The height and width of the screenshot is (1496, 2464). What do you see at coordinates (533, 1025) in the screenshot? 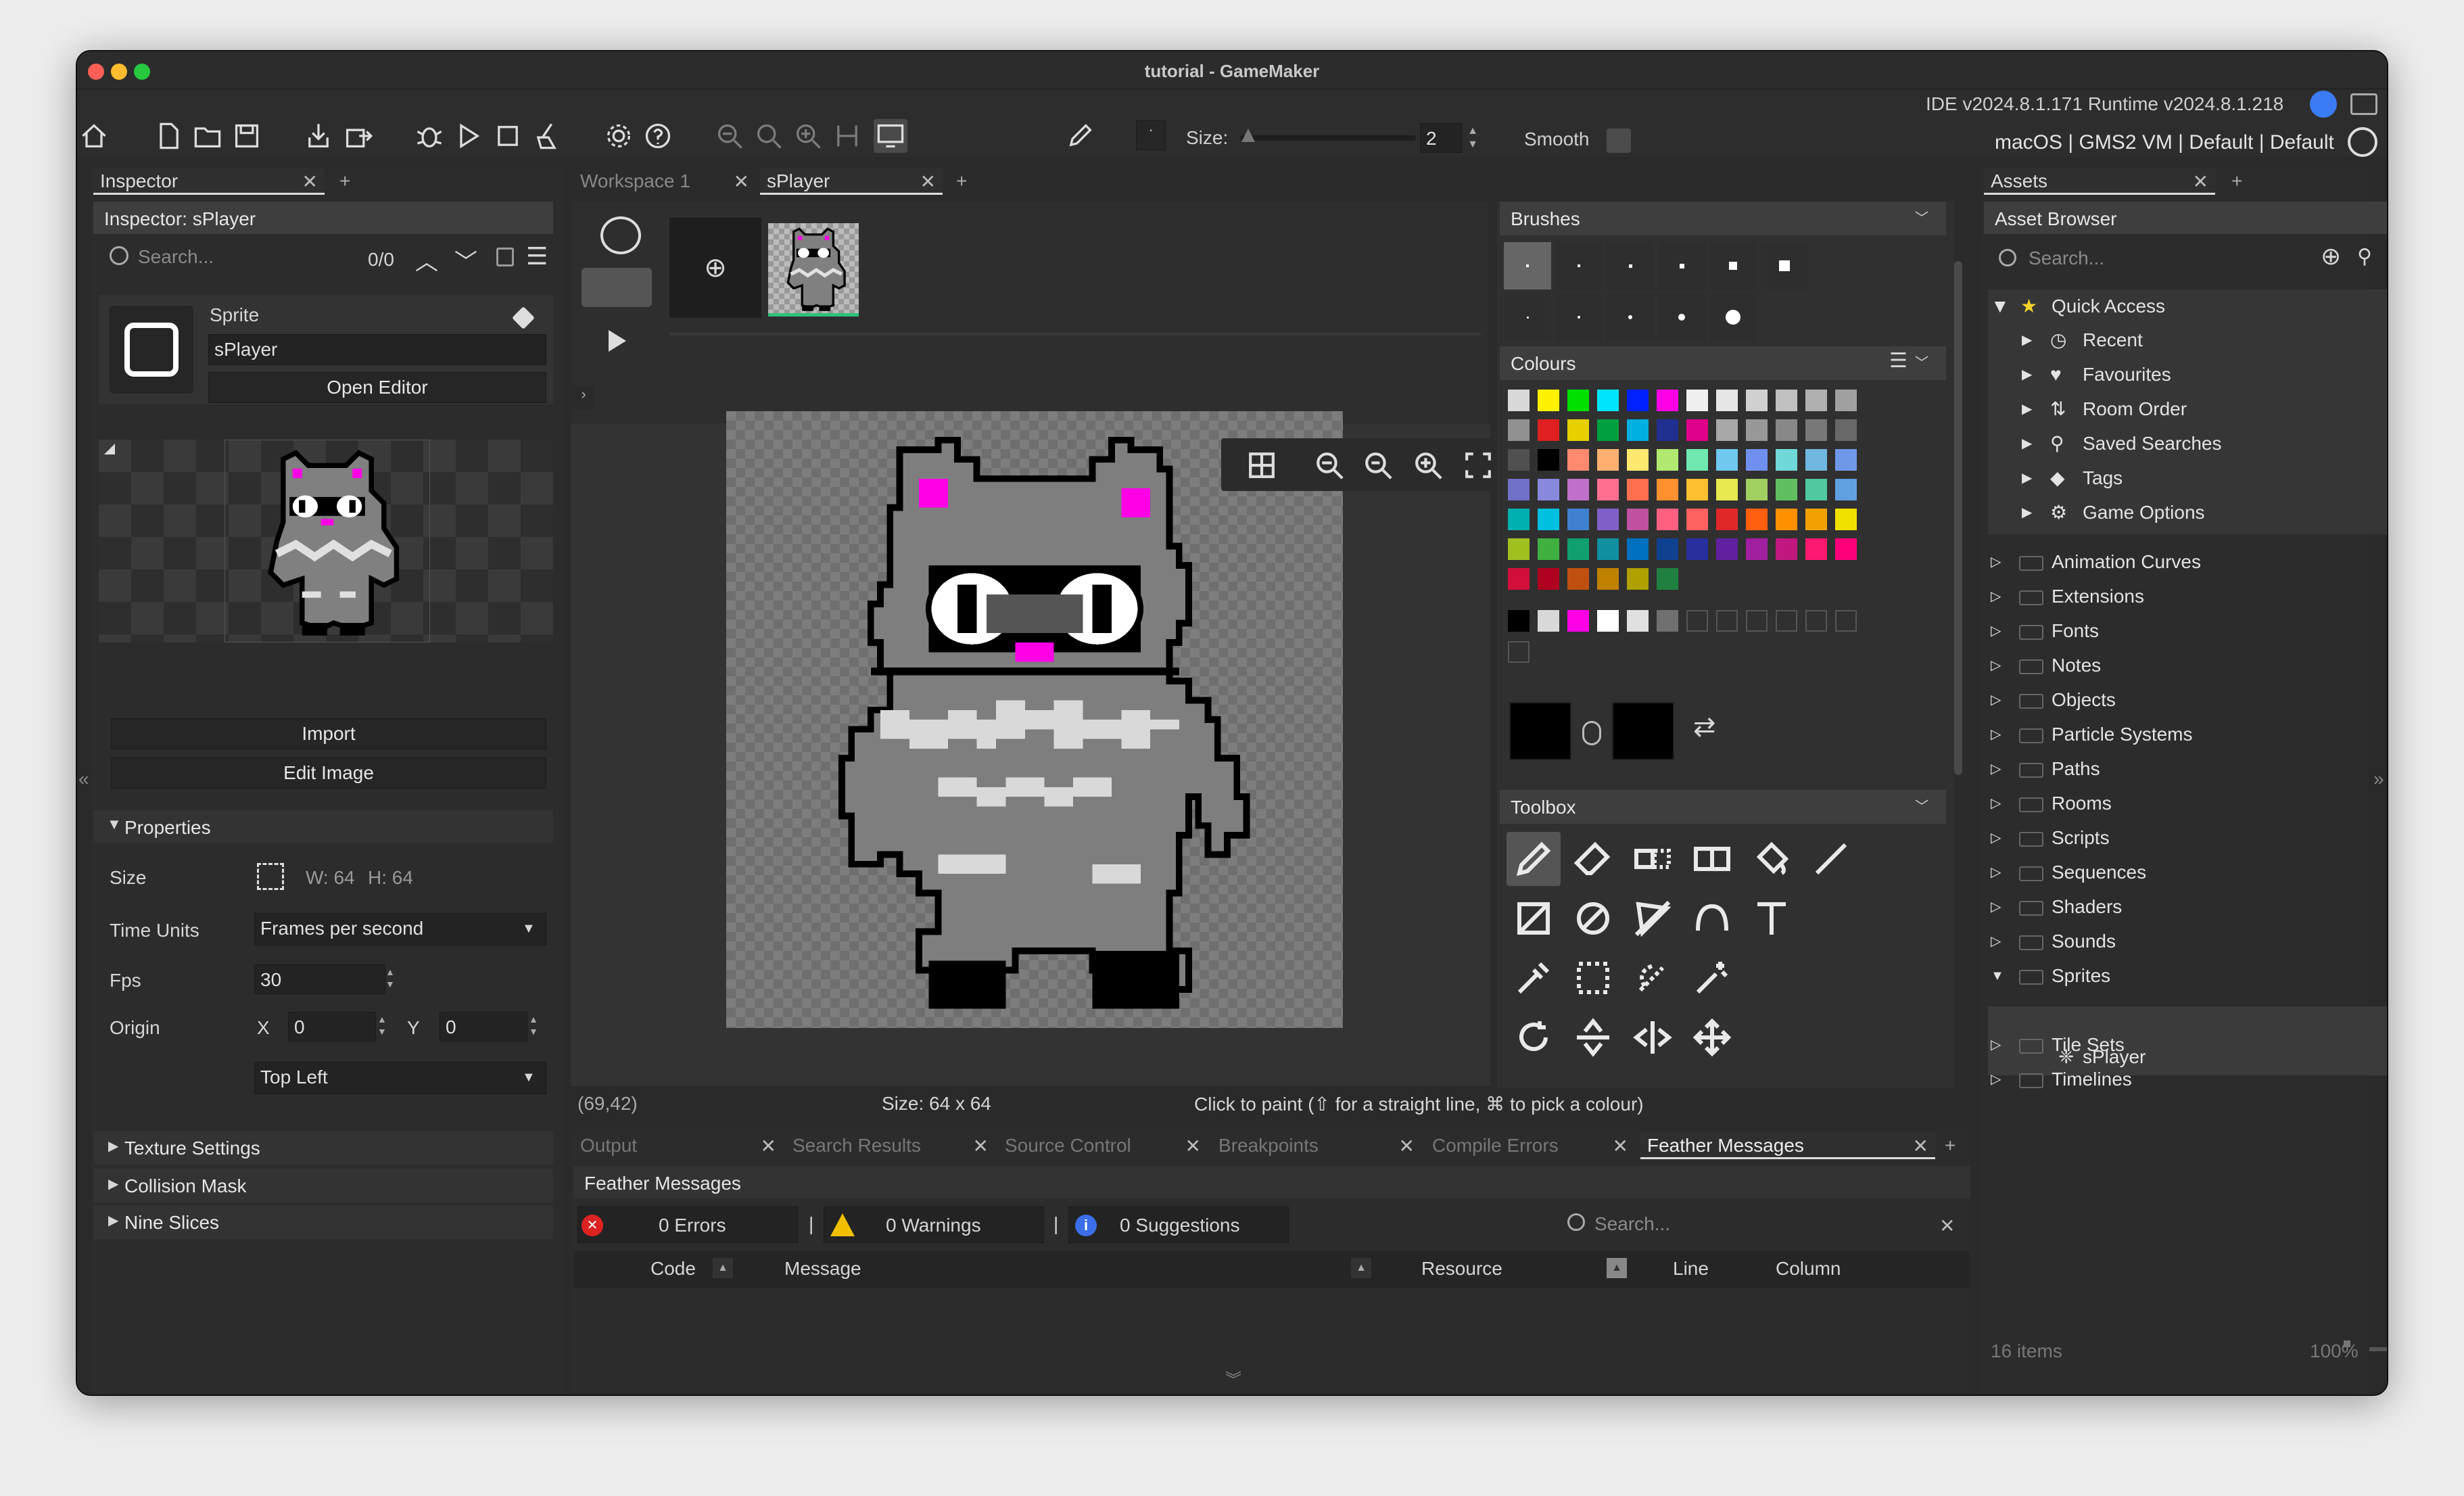
I see `origin-y-stepper: ▲ ▼` at bounding box center [533, 1025].